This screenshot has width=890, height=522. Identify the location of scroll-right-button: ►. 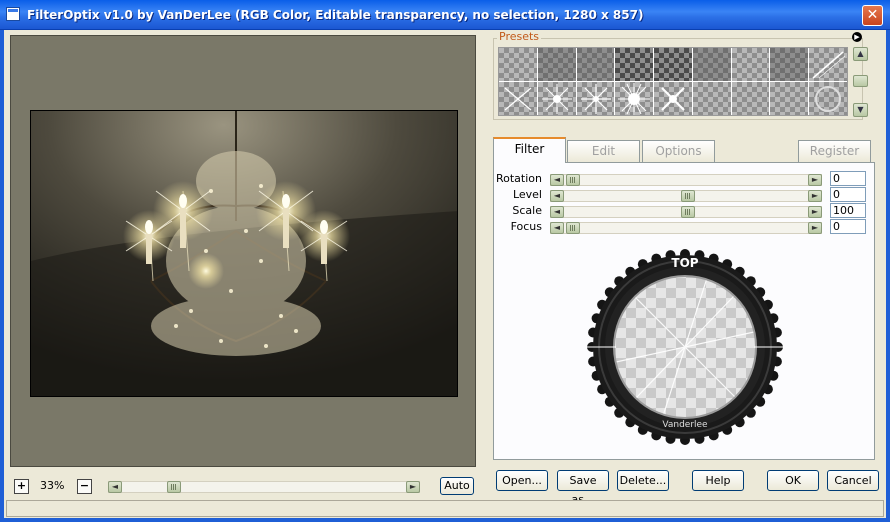
(413, 487).